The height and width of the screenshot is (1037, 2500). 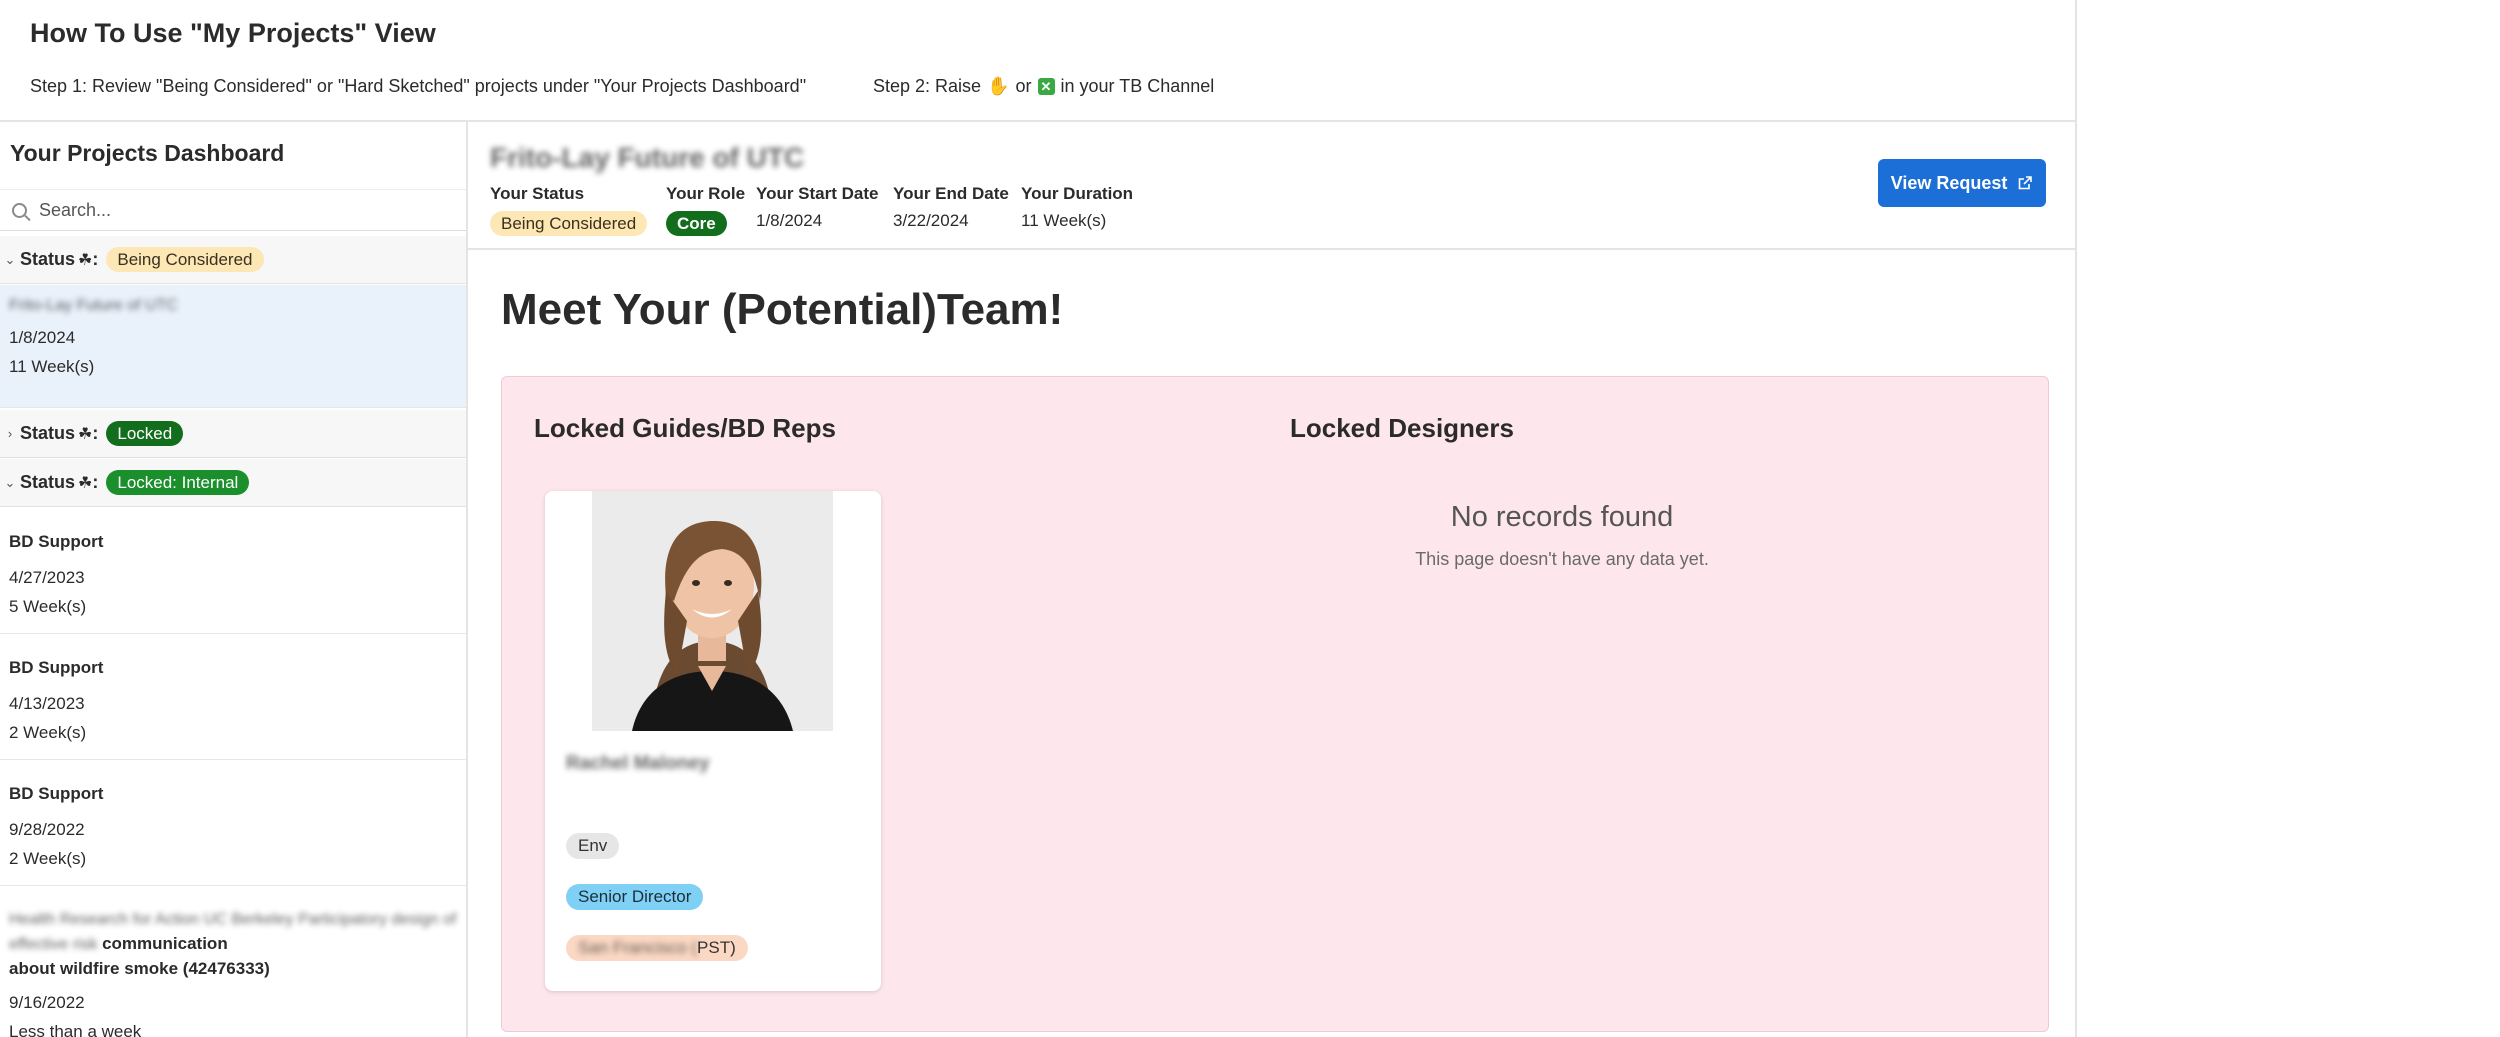 I want to click on list-item: BD Support 4/27/2023 5 Week(s), so click(x=233, y=571).